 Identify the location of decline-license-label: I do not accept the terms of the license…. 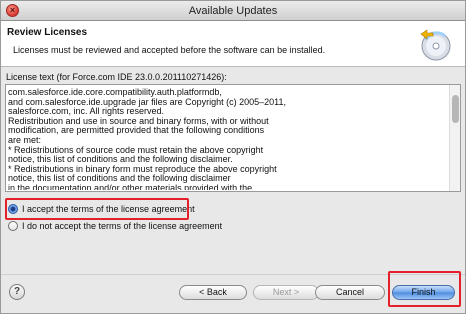
(122, 226).